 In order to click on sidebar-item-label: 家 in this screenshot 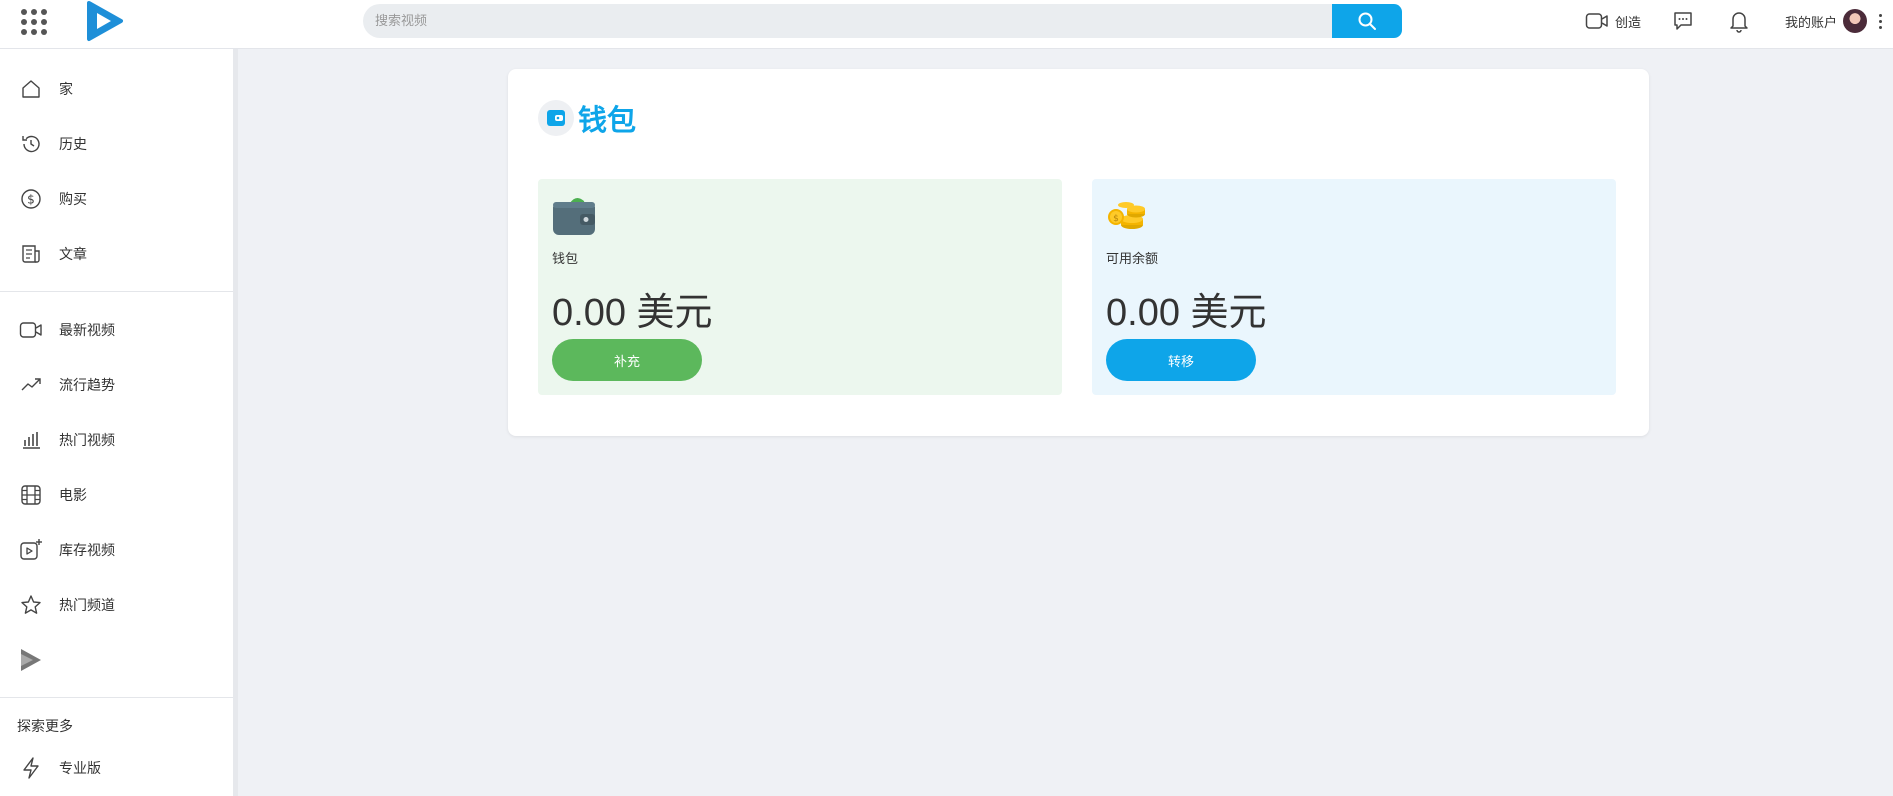, I will do `click(66, 89)`.